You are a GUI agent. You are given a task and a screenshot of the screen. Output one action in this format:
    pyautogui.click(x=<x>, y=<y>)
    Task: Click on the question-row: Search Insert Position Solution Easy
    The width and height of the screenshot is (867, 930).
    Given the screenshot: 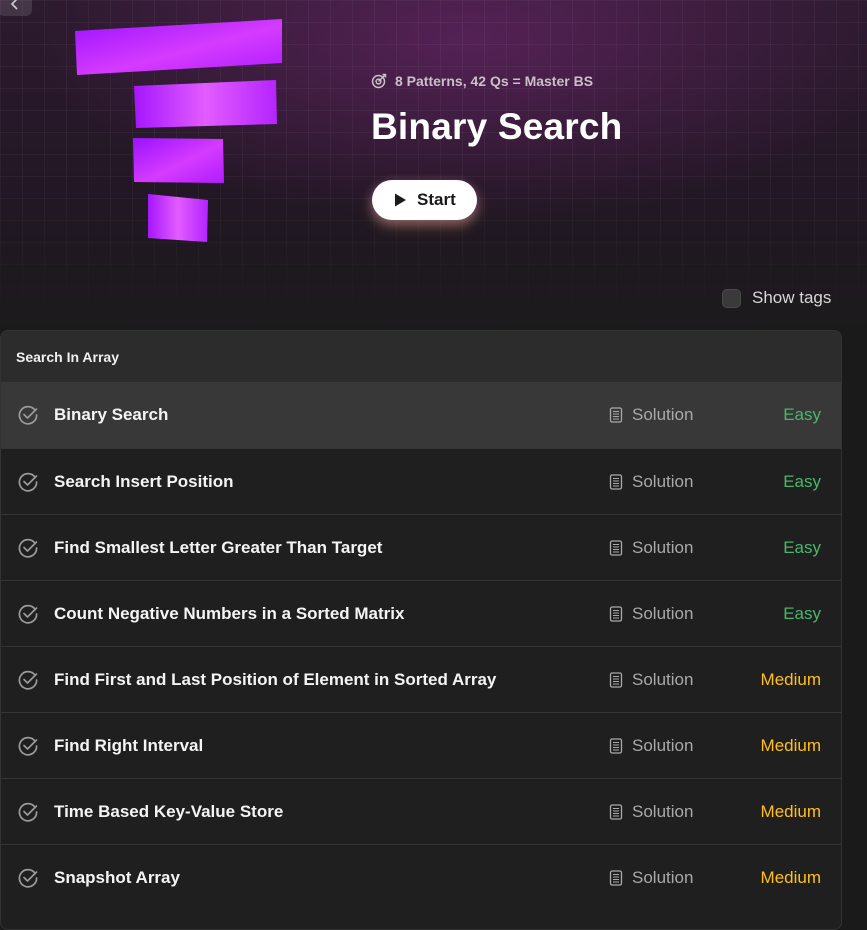 What is the action you would take?
    pyautogui.click(x=421, y=481)
    